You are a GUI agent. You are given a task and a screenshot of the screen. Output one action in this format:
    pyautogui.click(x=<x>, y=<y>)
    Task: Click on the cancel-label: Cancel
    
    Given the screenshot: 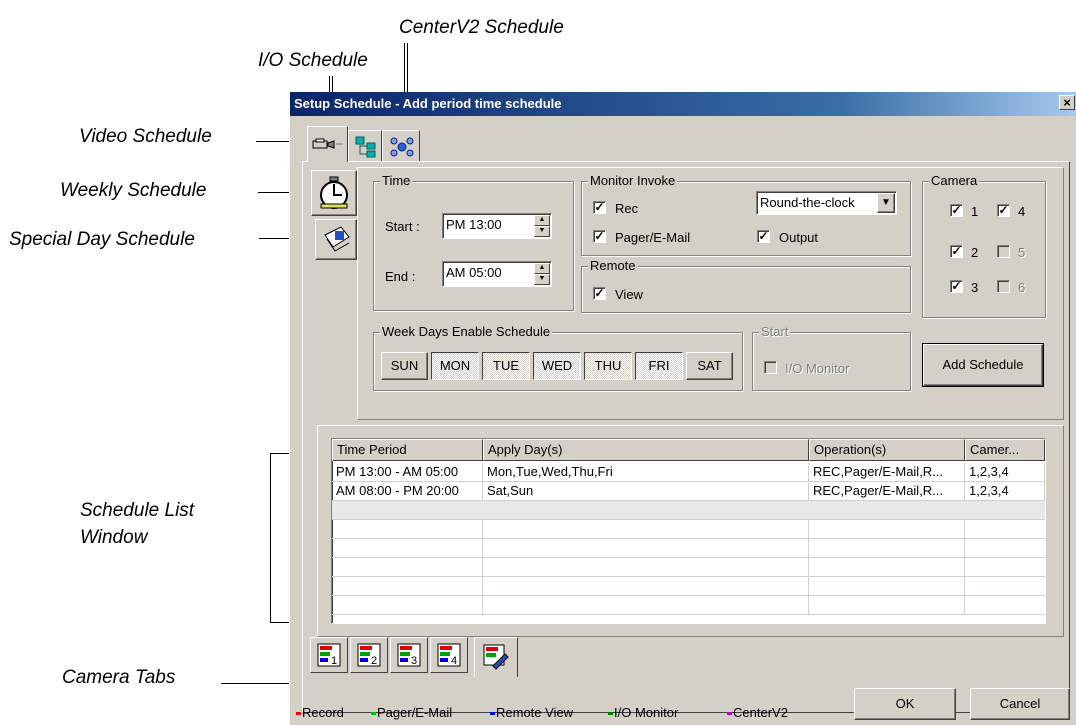 What is the action you would take?
    pyautogui.click(x=1020, y=703)
    